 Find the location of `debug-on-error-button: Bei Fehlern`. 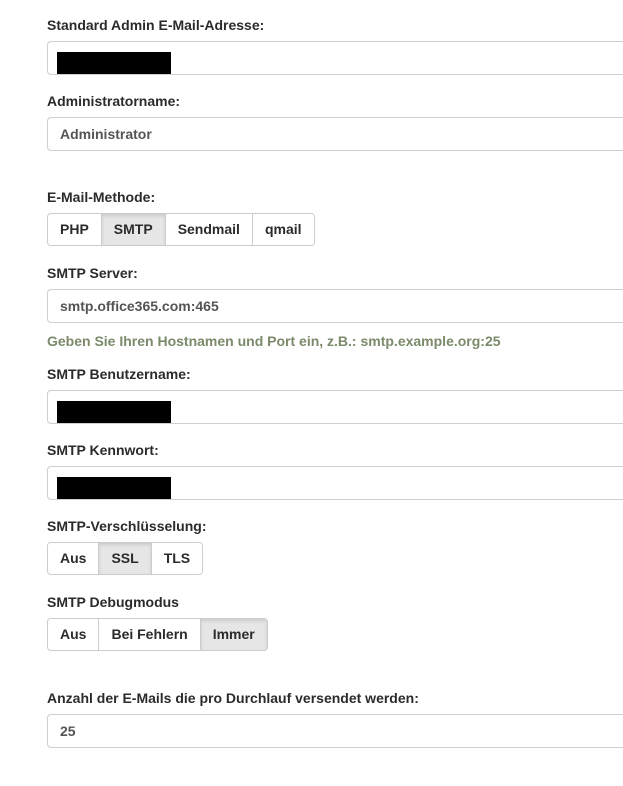

debug-on-error-button: Bei Fehlern is located at coordinates (149, 634).